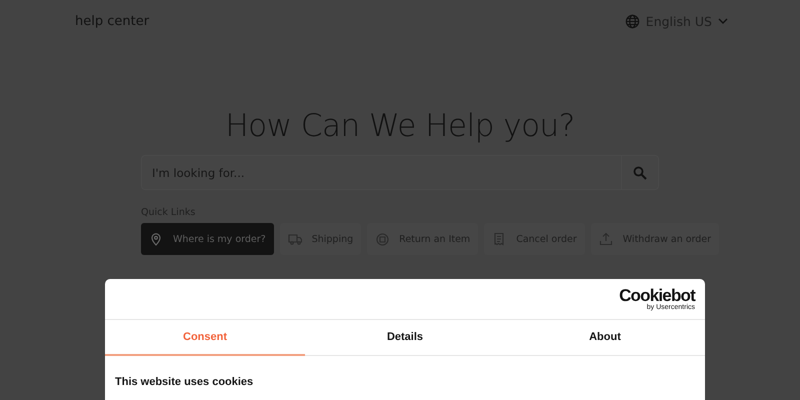 The height and width of the screenshot is (400, 800). What do you see at coordinates (295, 239) in the screenshot?
I see `truck-icon` at bounding box center [295, 239].